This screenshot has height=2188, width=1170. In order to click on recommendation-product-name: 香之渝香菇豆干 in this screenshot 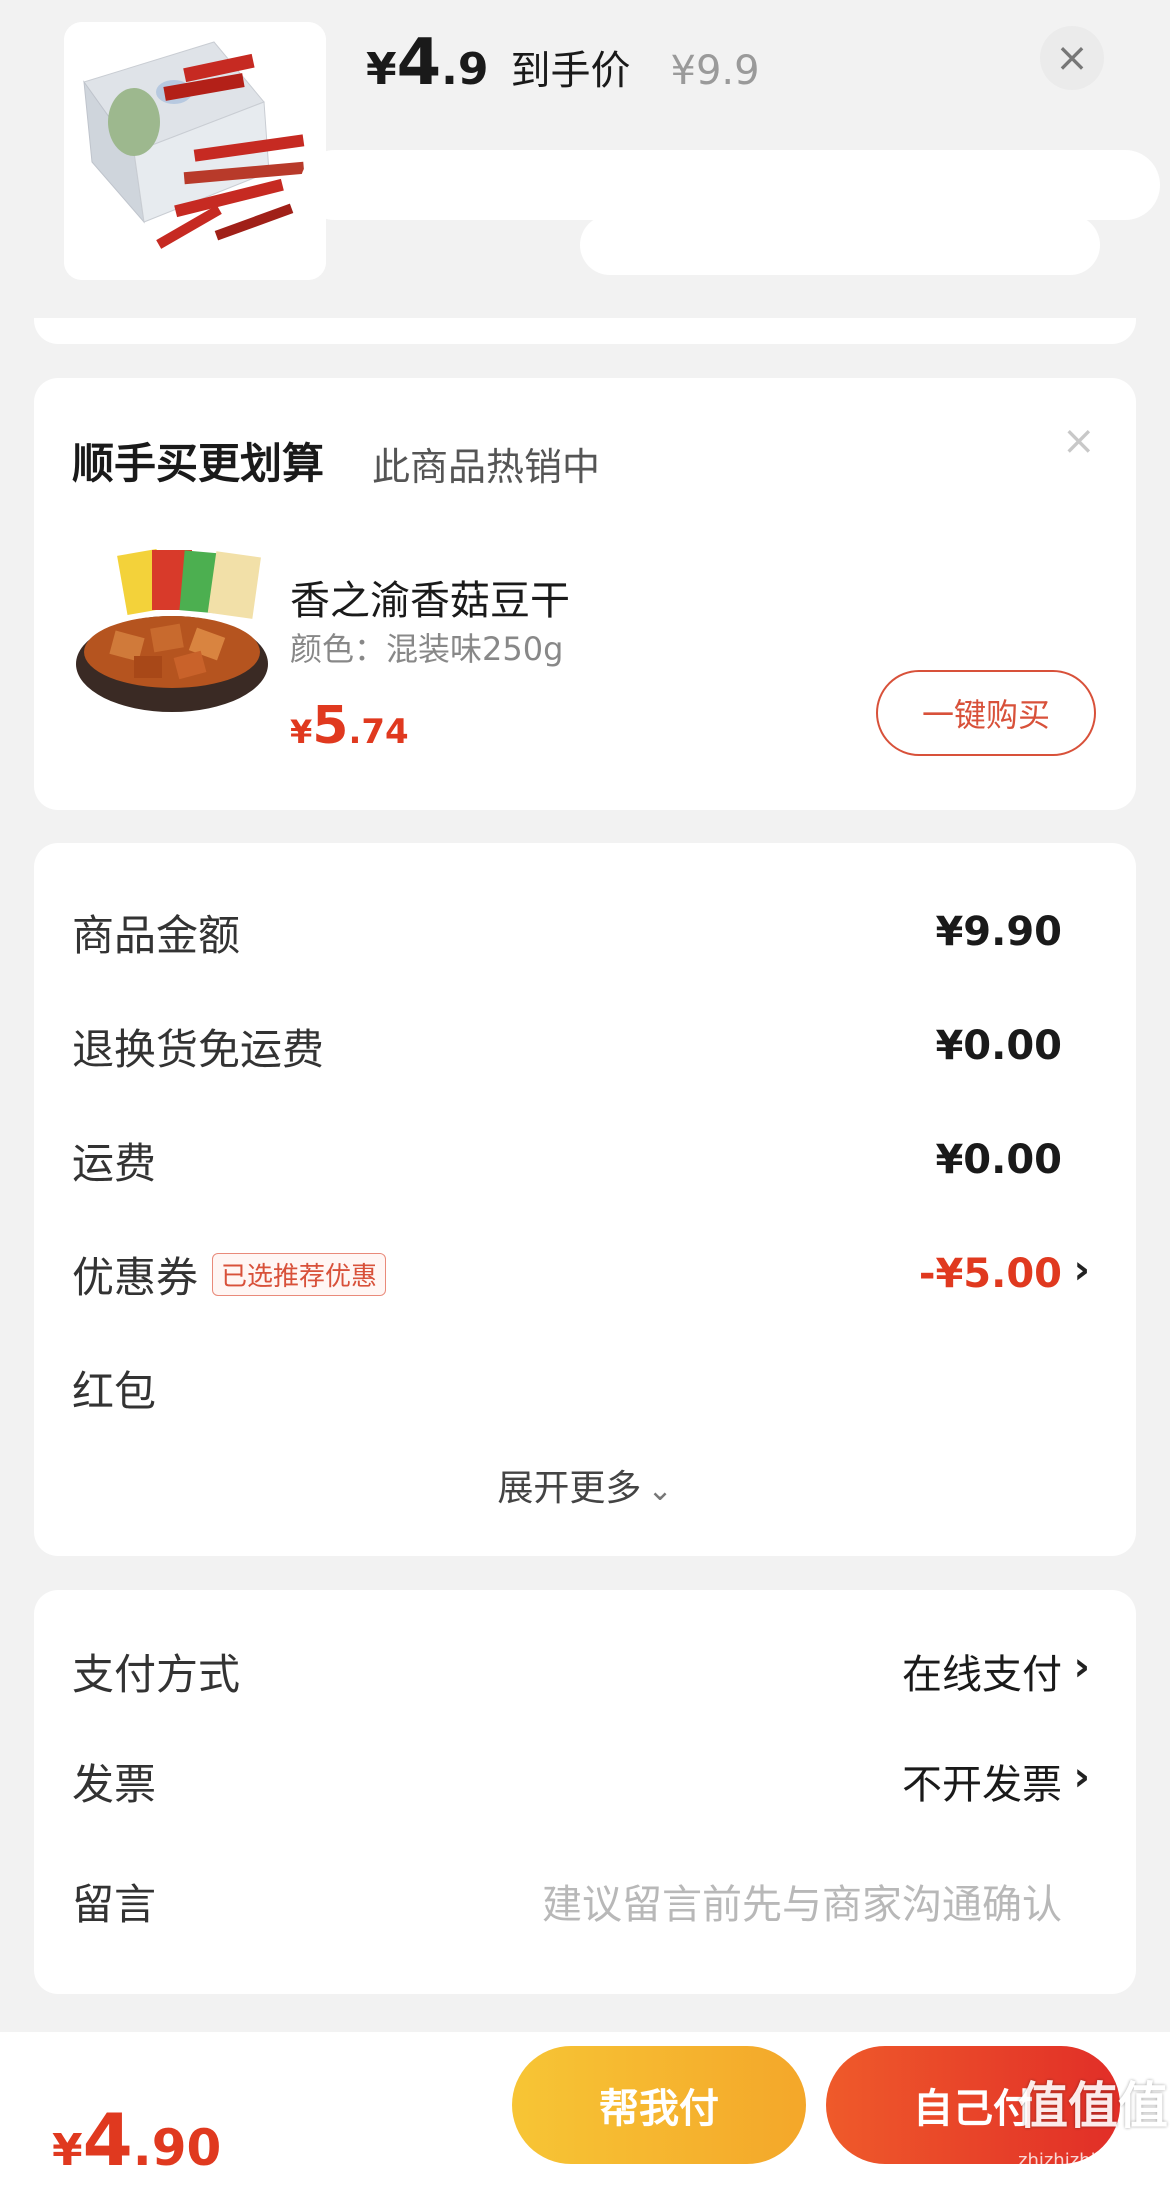, I will do `click(430, 601)`.